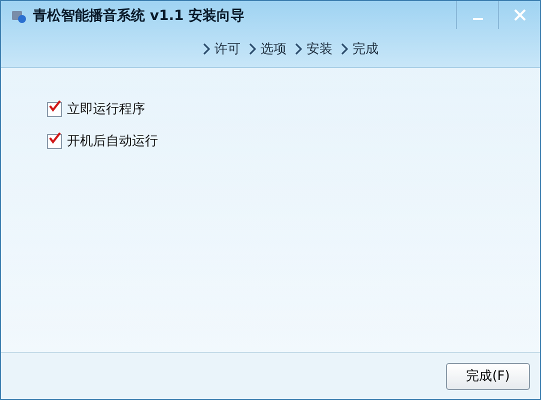 The image size is (541, 400). I want to click on option-label: 开机后自动运行, so click(112, 141).